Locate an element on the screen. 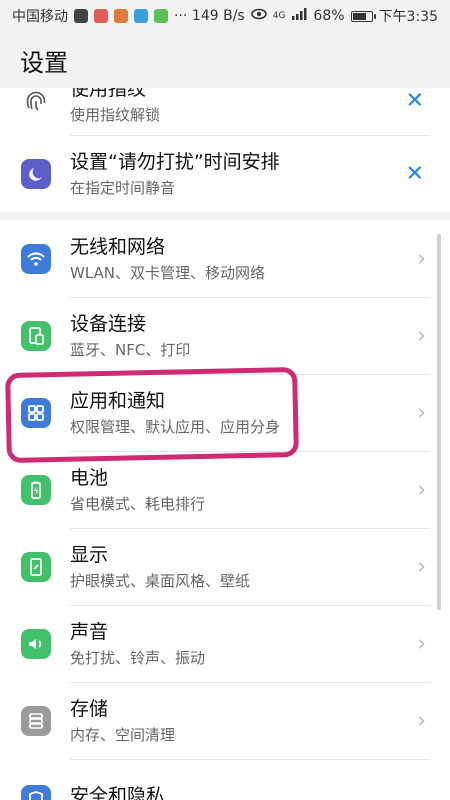 Image resolution: width=450 pixels, height=800 pixels. settings-item-title: 显示 is located at coordinates (89, 554).